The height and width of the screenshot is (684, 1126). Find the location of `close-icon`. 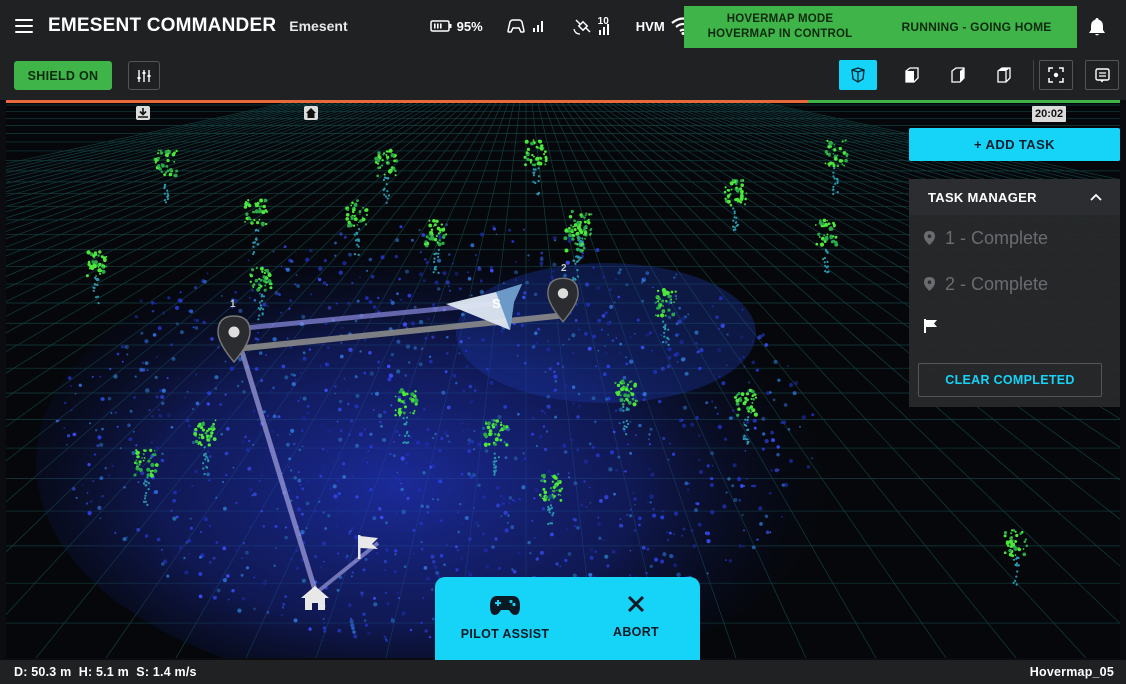

close-icon is located at coordinates (636, 604).